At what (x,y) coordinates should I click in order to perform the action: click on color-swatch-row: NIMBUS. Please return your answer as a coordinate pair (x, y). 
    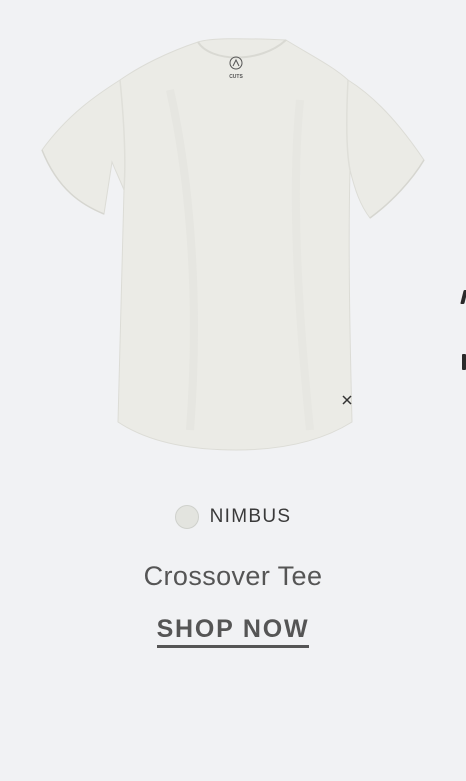
    Looking at the image, I should click on (233, 517).